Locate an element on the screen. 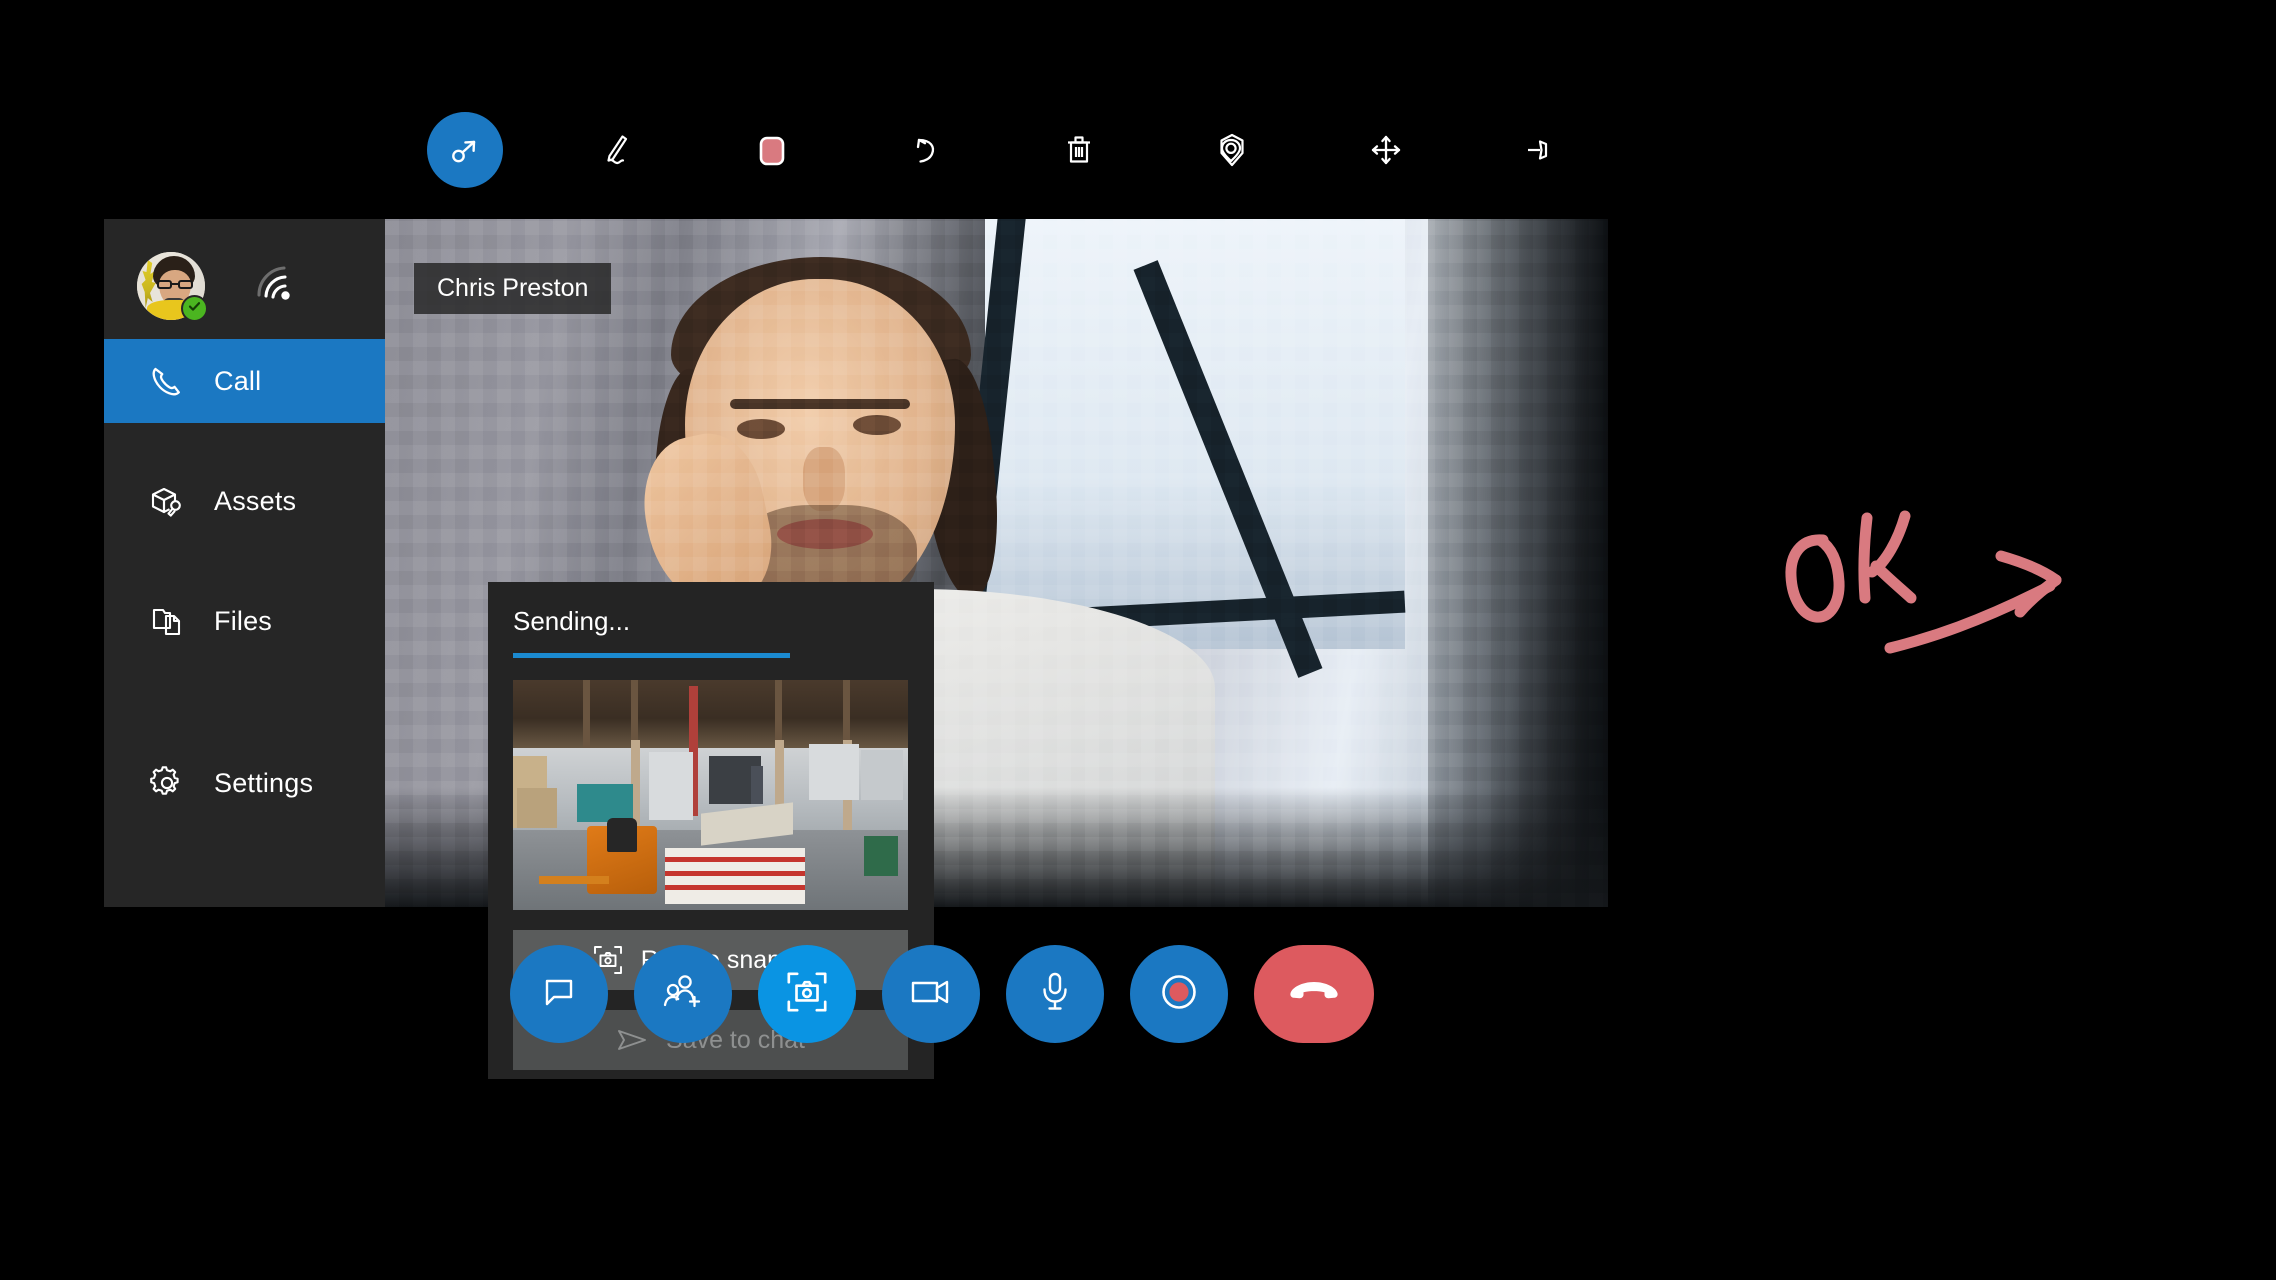 This screenshot has width=2276, height=1280. mic-button is located at coordinates (1055, 994).